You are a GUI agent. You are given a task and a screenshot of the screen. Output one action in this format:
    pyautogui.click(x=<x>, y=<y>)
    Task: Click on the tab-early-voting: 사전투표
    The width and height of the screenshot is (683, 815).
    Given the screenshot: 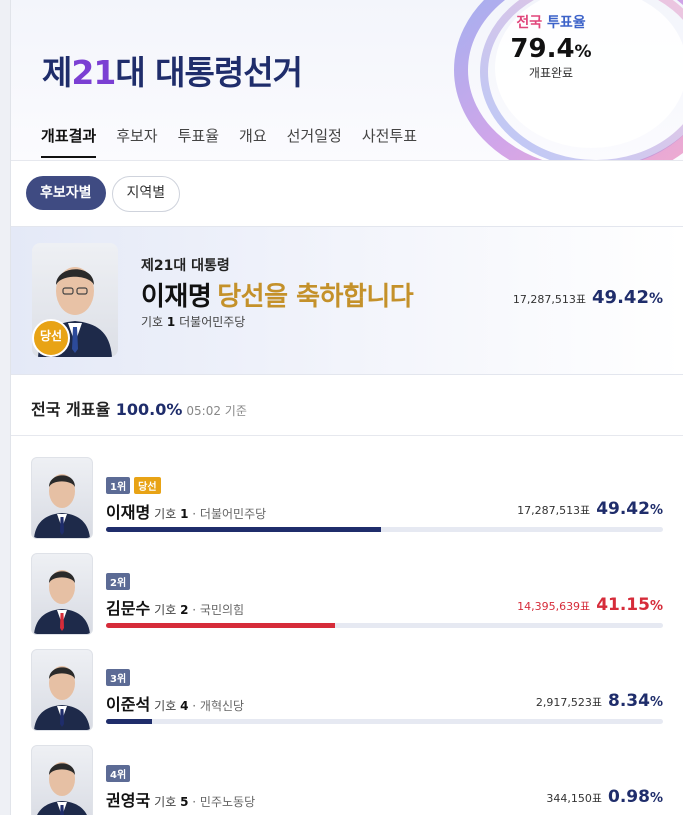 What is the action you would take?
    pyautogui.click(x=389, y=141)
    